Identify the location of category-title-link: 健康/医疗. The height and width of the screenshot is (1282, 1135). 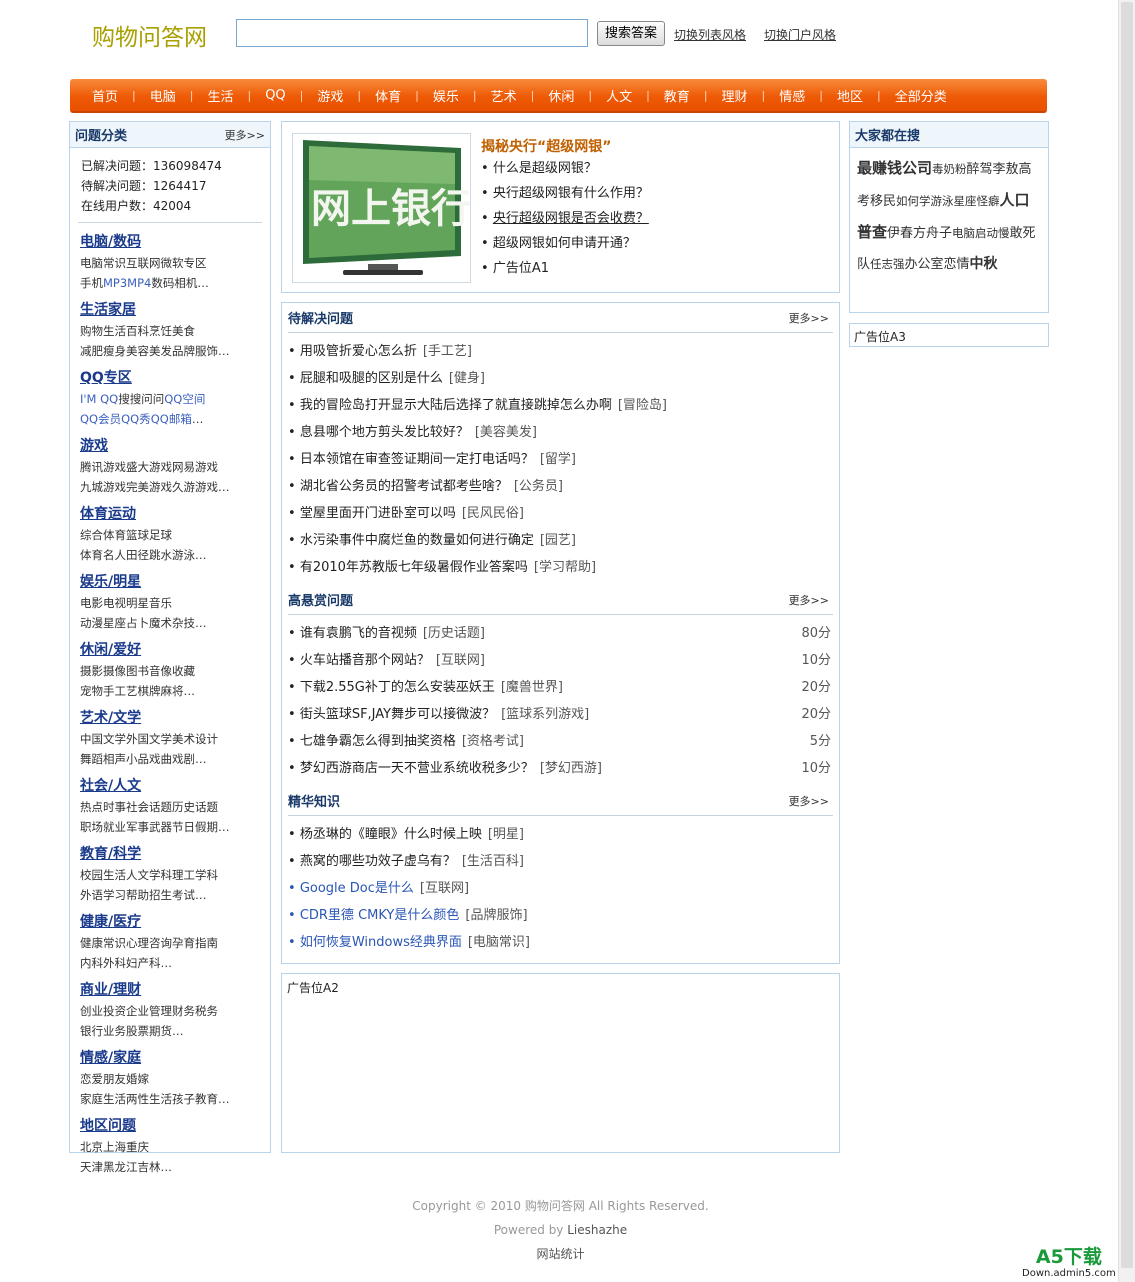
(175, 922).